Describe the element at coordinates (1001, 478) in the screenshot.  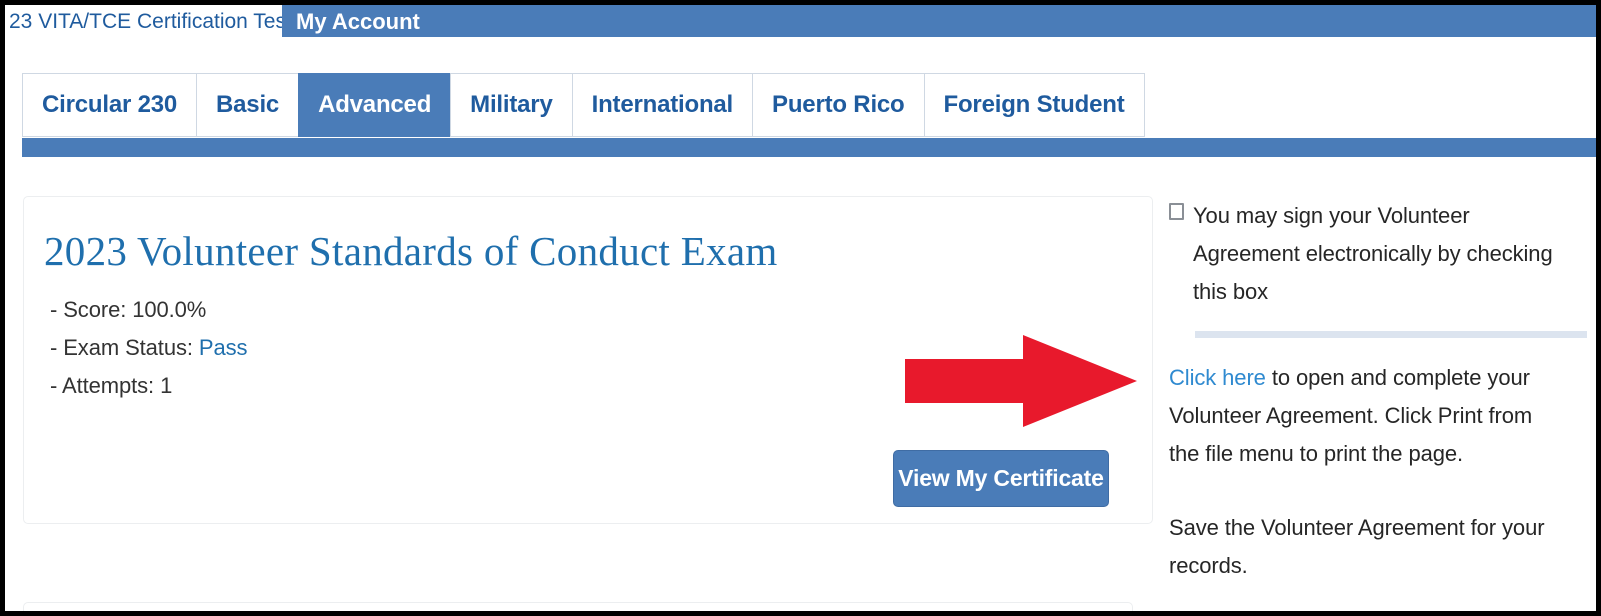
I see `view-my-certificate-button: View My Certificate` at that location.